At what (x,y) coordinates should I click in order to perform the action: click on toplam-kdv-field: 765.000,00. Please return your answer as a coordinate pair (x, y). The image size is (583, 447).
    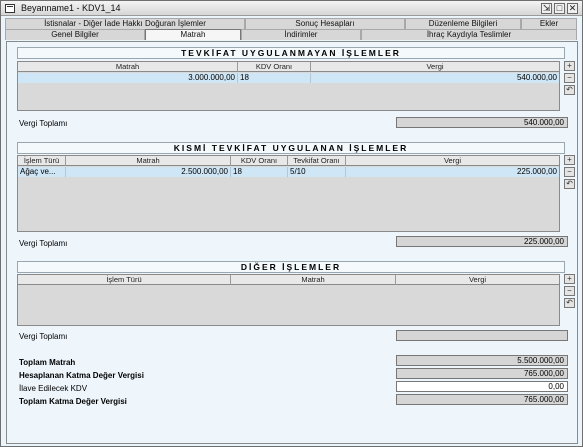
    Looking at the image, I should click on (482, 399).